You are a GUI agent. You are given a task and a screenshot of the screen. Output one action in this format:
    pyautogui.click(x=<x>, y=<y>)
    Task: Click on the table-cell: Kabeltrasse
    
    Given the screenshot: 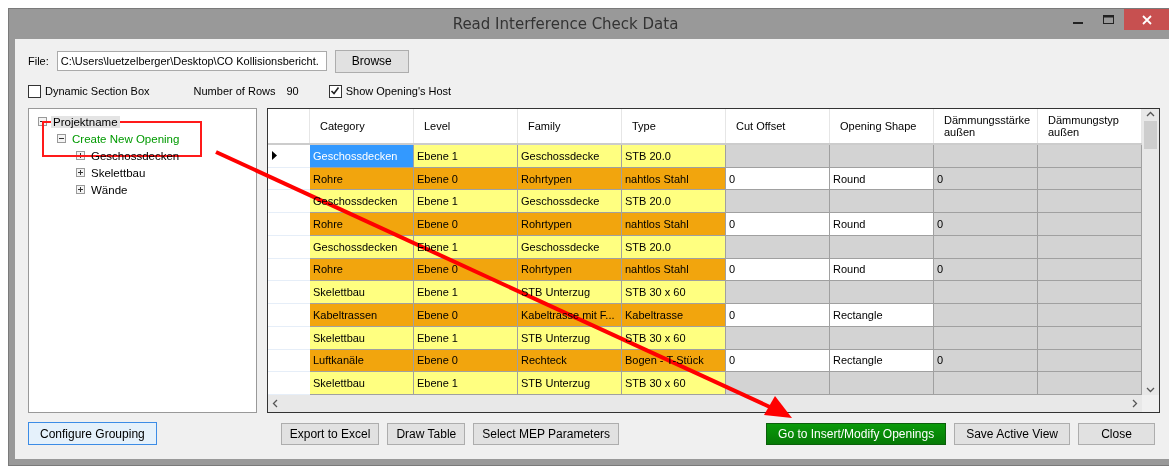 What is the action you would take?
    pyautogui.click(x=674, y=315)
    